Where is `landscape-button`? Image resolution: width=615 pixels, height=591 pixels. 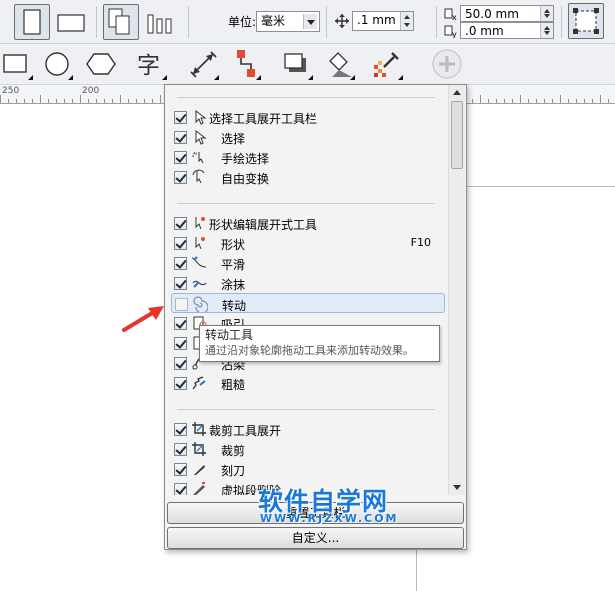
landscape-button is located at coordinates (71, 22).